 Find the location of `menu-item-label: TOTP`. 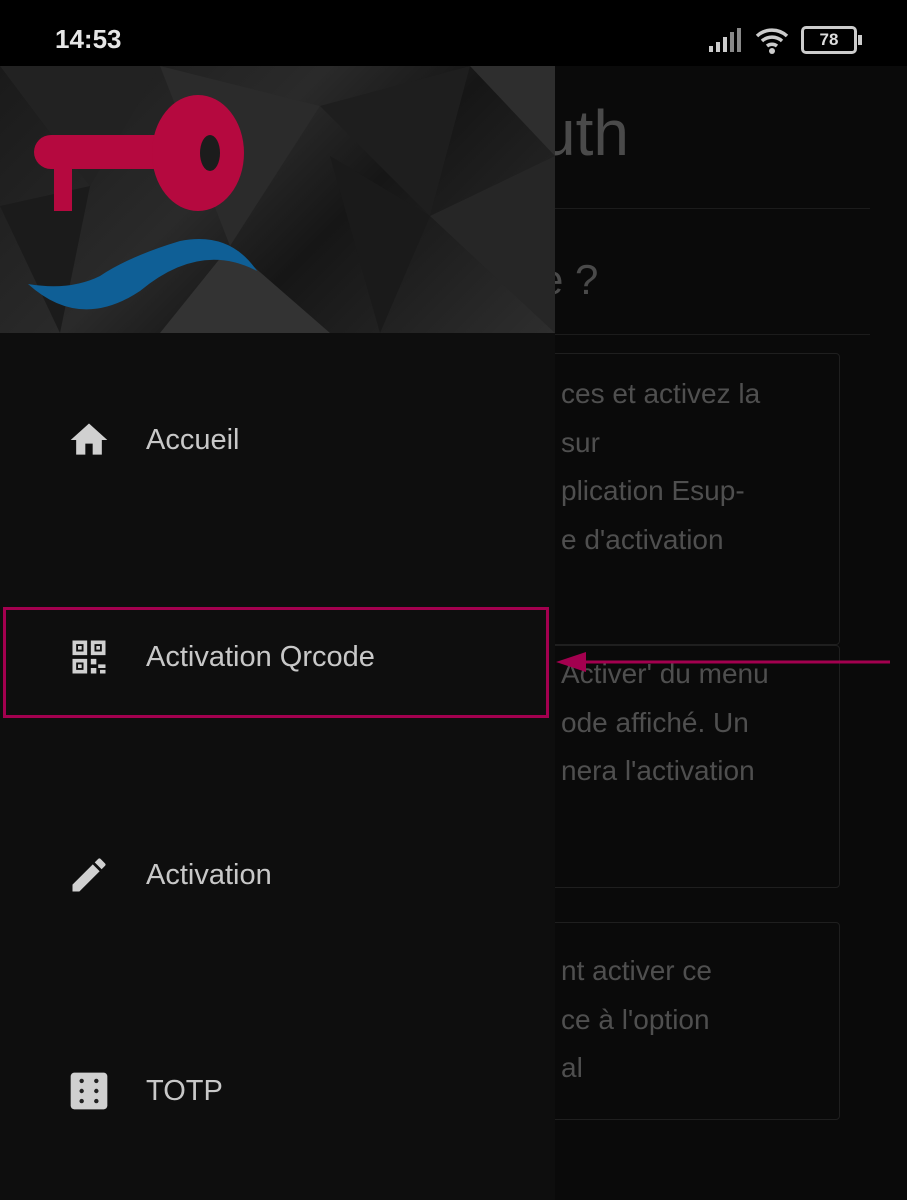

menu-item-label: TOTP is located at coordinates (184, 1090).